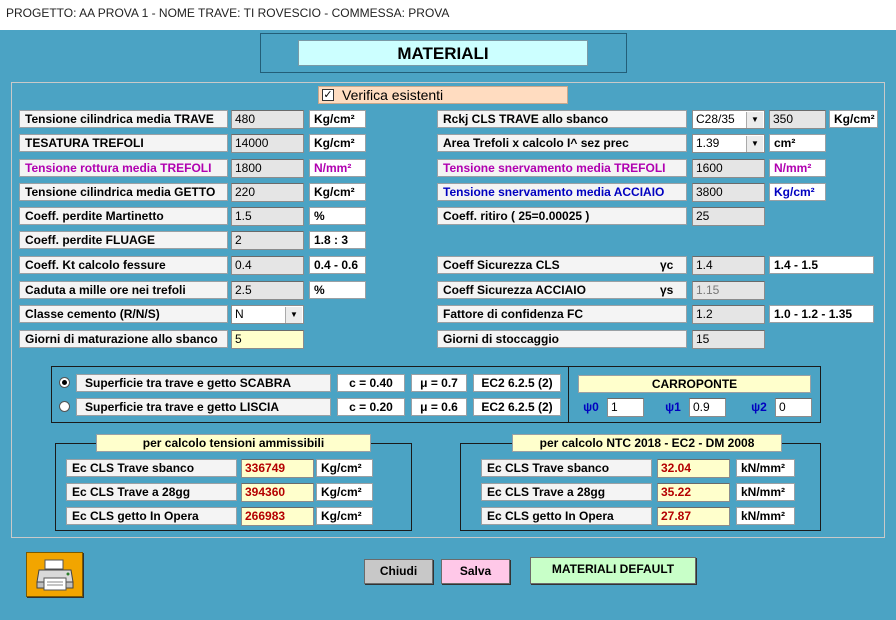 The height and width of the screenshot is (620, 896). What do you see at coordinates (613, 570) in the screenshot?
I see `materiali-default-button: MATERIALI DEFAULT` at bounding box center [613, 570].